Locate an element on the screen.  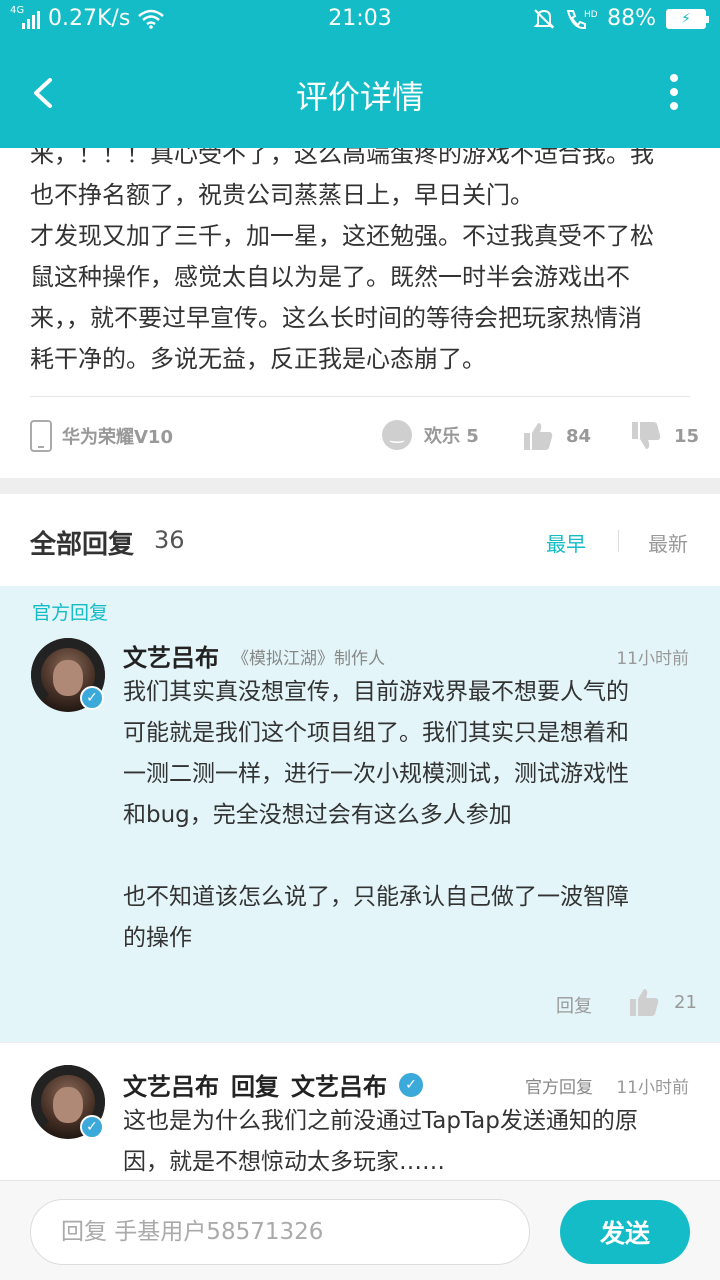
mood-button: 欢乐 5 is located at coordinates (430, 435).